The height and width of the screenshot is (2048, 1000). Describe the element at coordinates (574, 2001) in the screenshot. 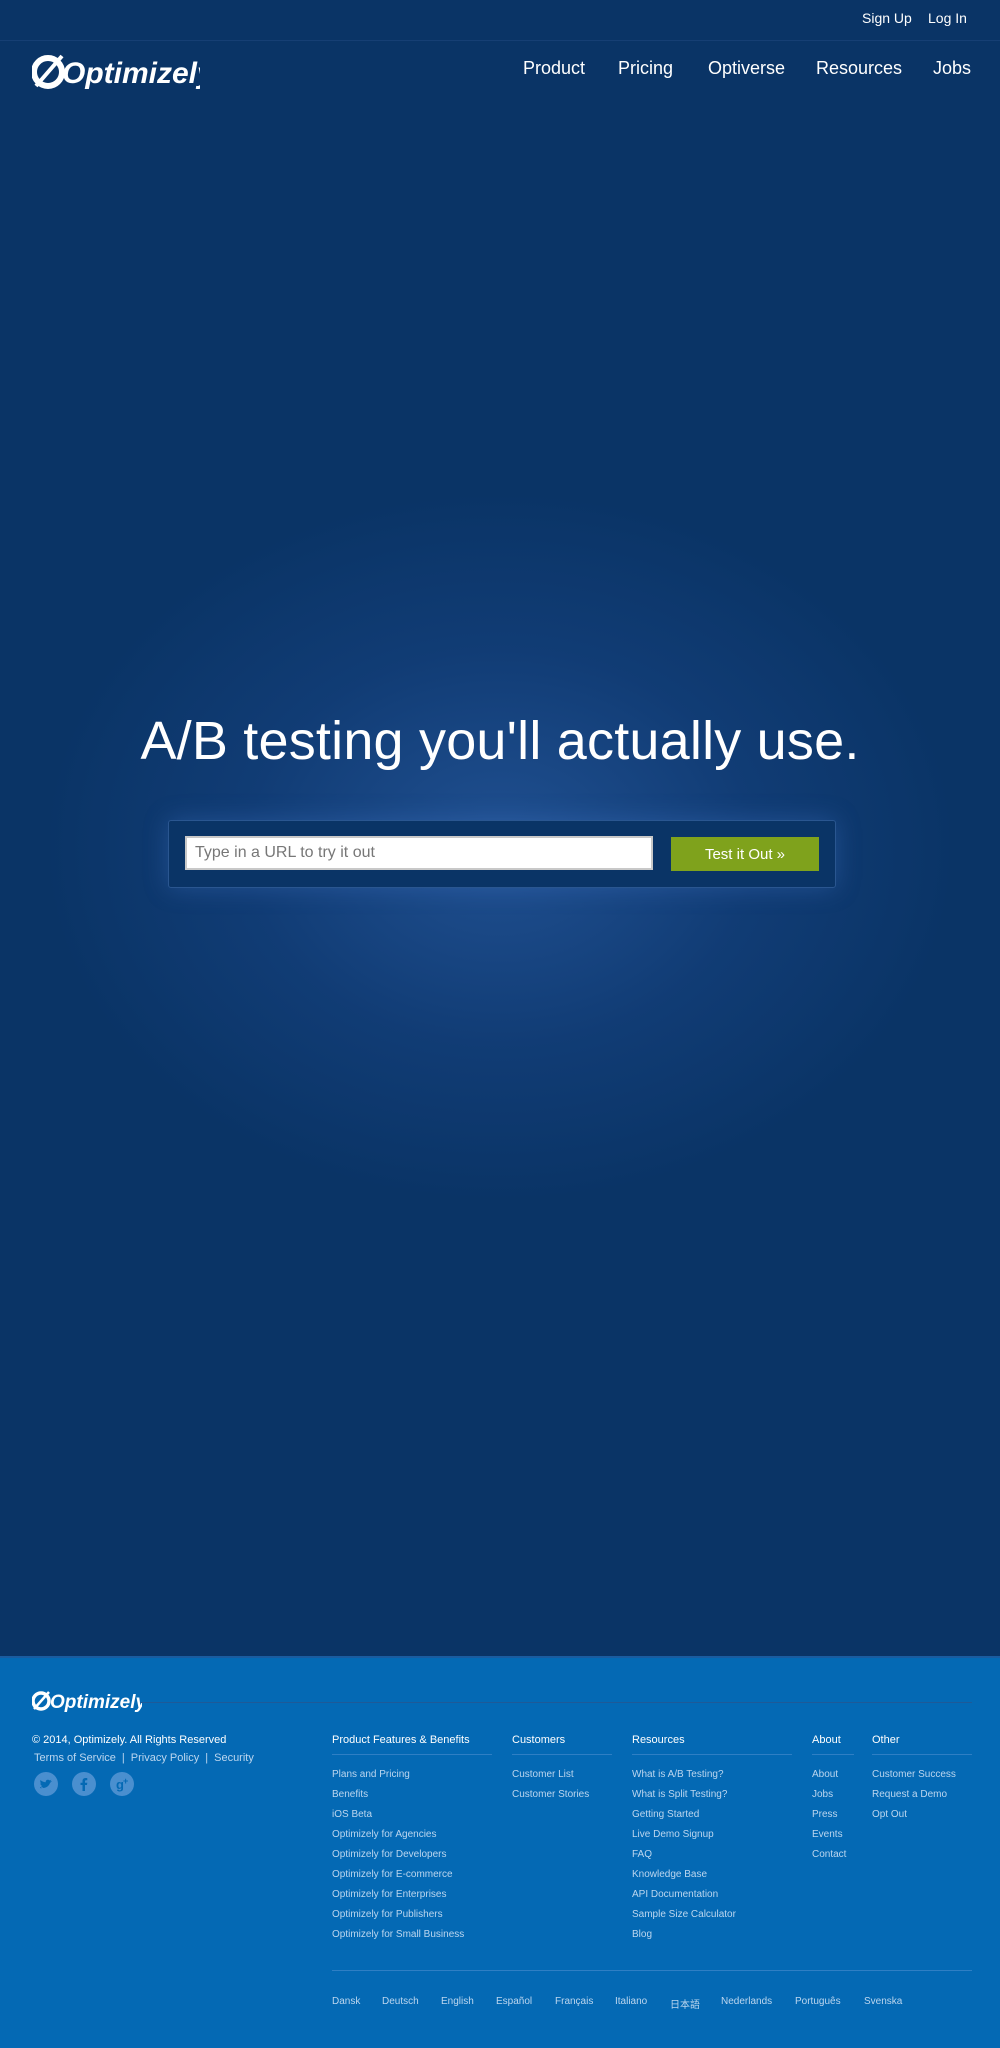

I see `language-link: Français` at that location.